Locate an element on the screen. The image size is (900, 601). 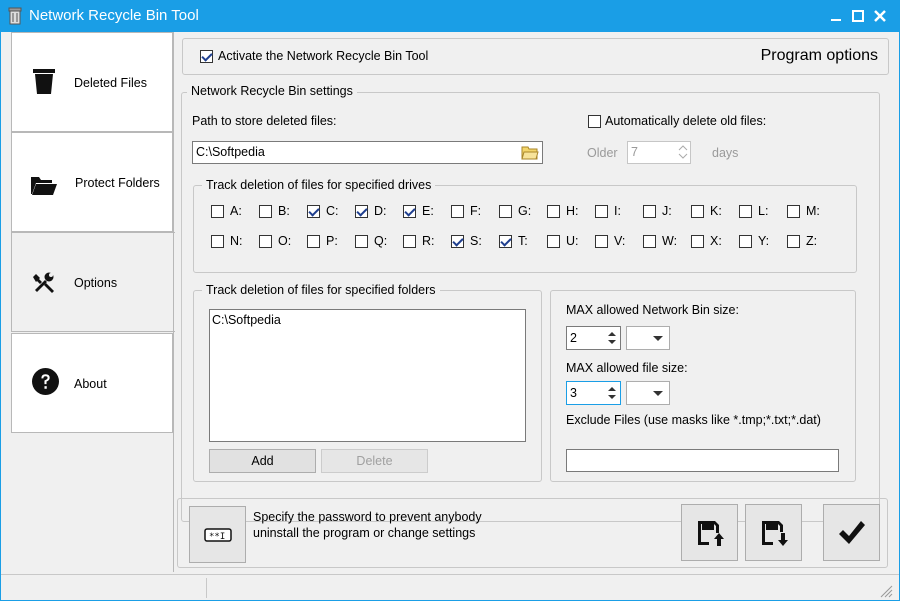
activate-label: Activate the Network Recycle Bin Tool is located at coordinates (323, 56).